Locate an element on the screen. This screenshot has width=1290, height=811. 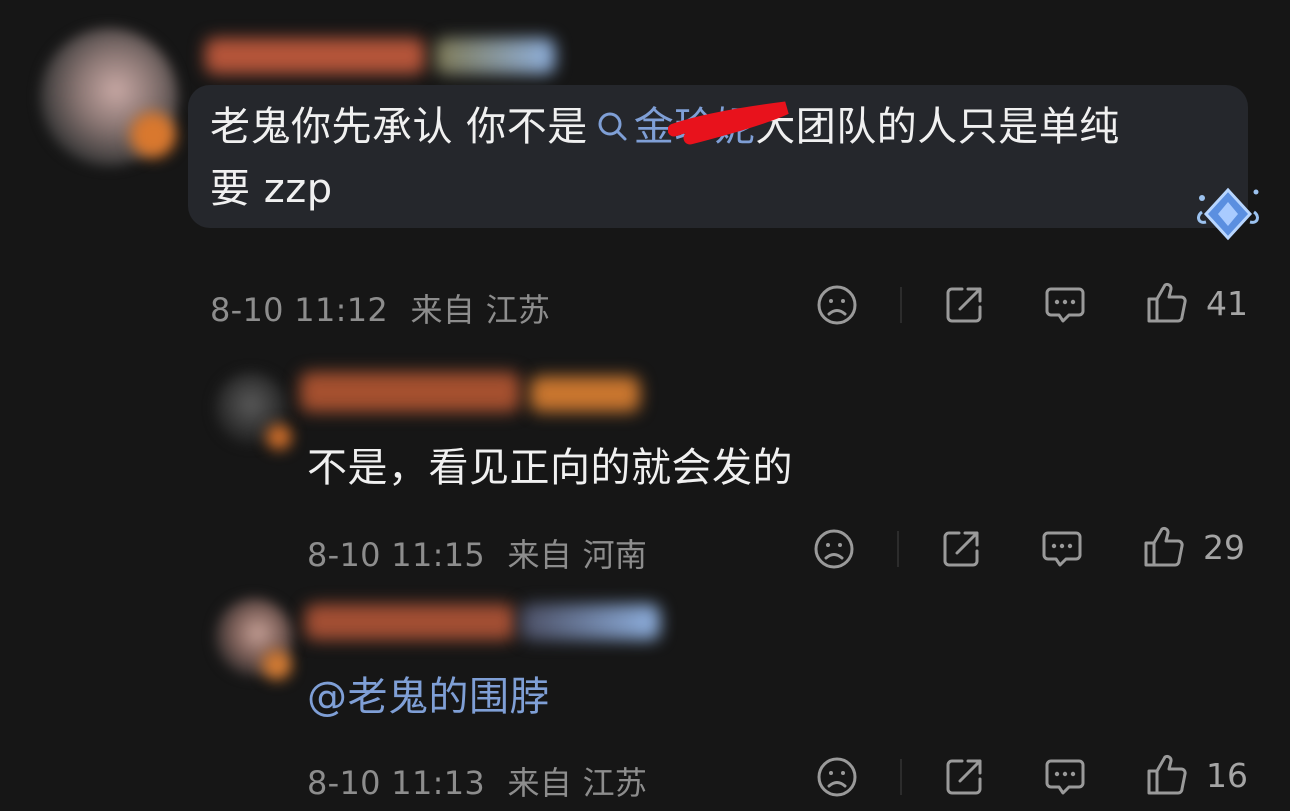
like-count: 41 is located at coordinates (1227, 303).